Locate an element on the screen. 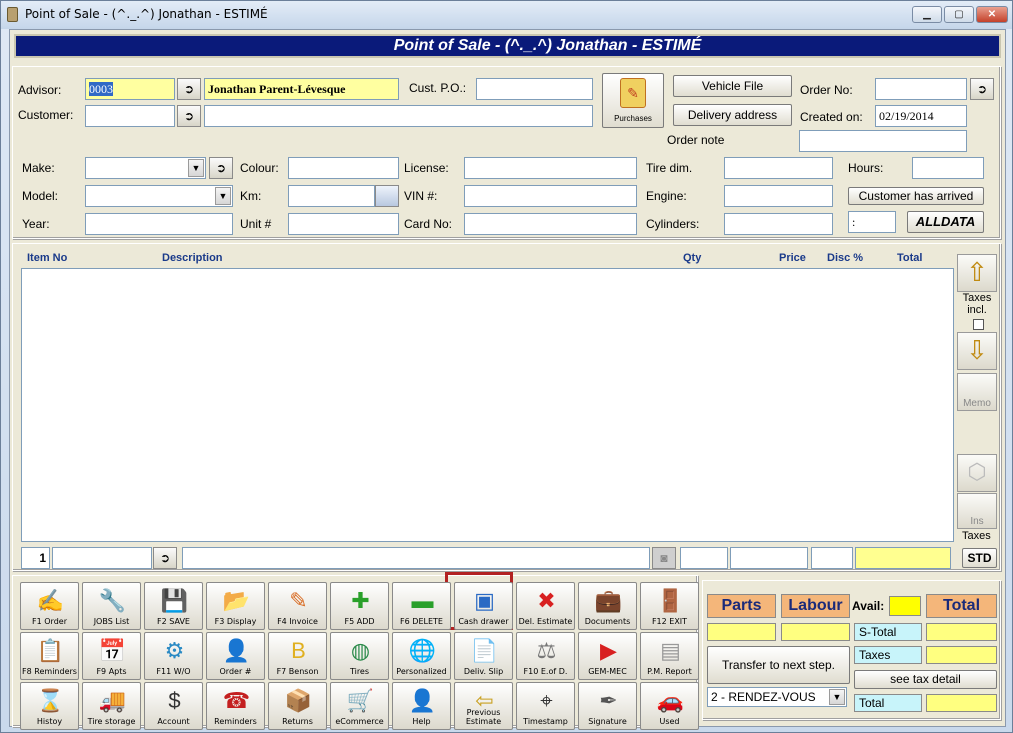 This screenshot has height=733, width=1013. toolbar-button-f6-delete: ▬ F6 DELETE is located at coordinates (421, 606).